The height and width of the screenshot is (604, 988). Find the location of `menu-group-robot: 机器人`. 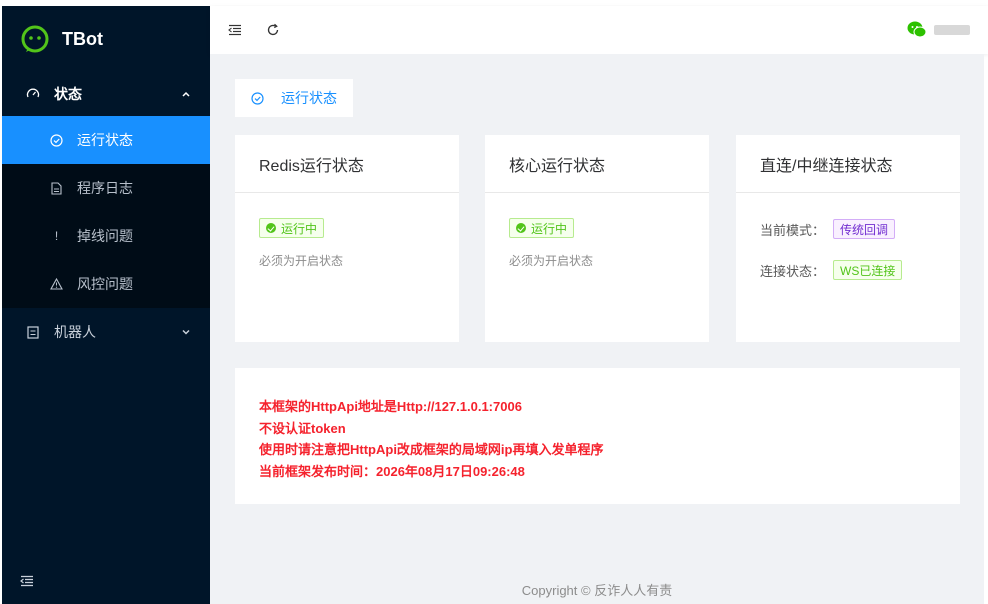

menu-group-robot: 机器人 is located at coordinates (106, 332).